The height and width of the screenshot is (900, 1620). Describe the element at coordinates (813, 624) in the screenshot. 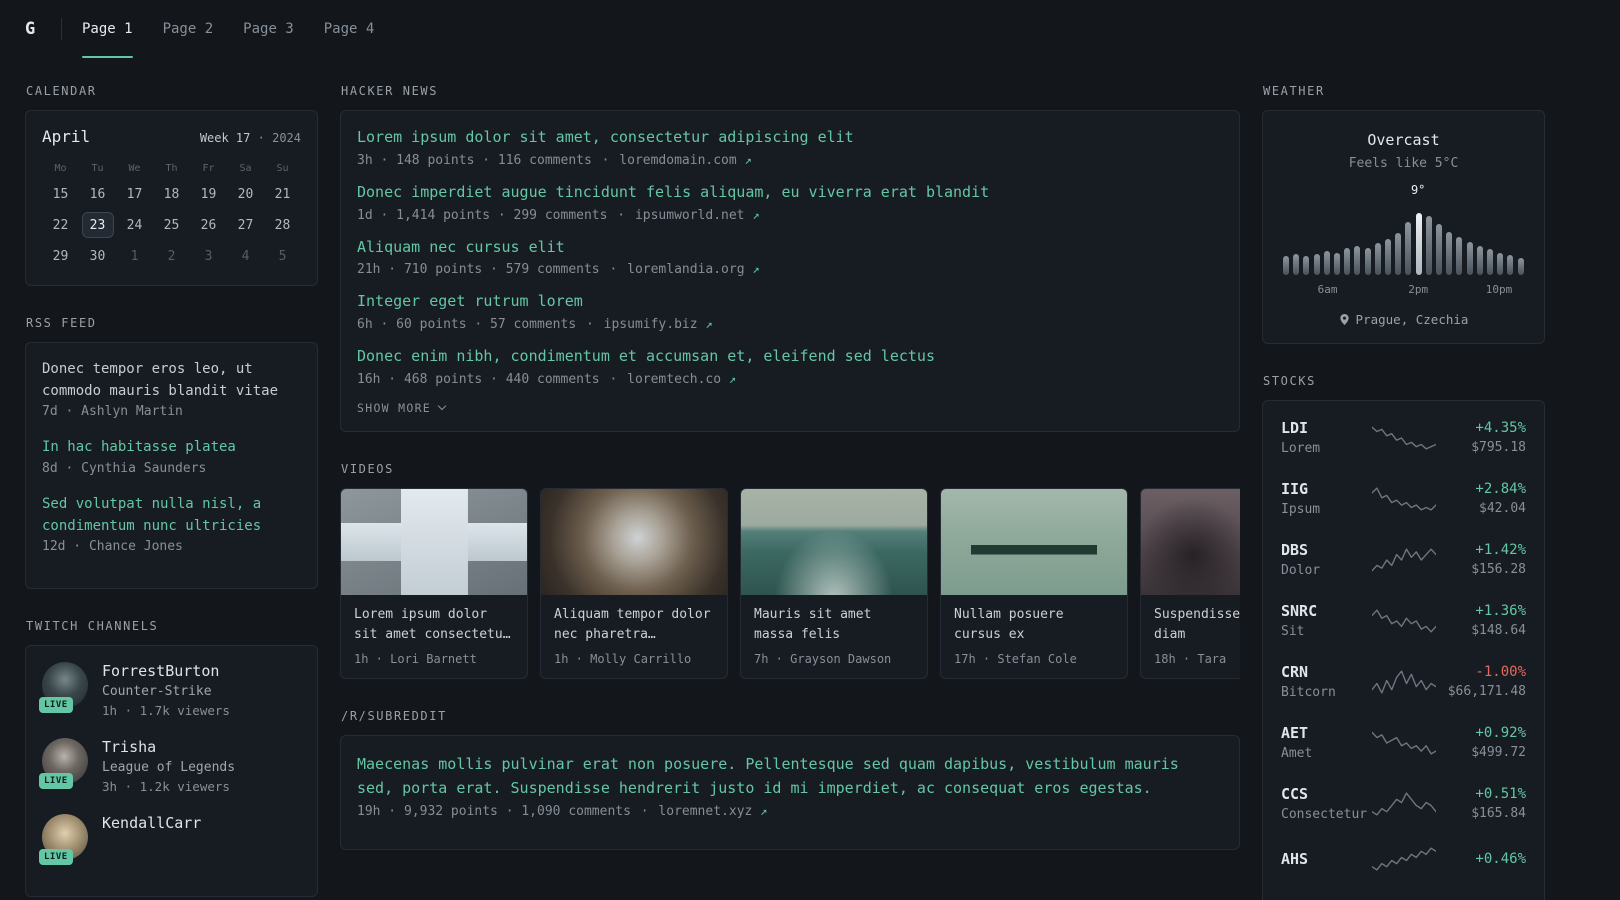

I see `video-title: Mauris sit amet massa felis` at that location.